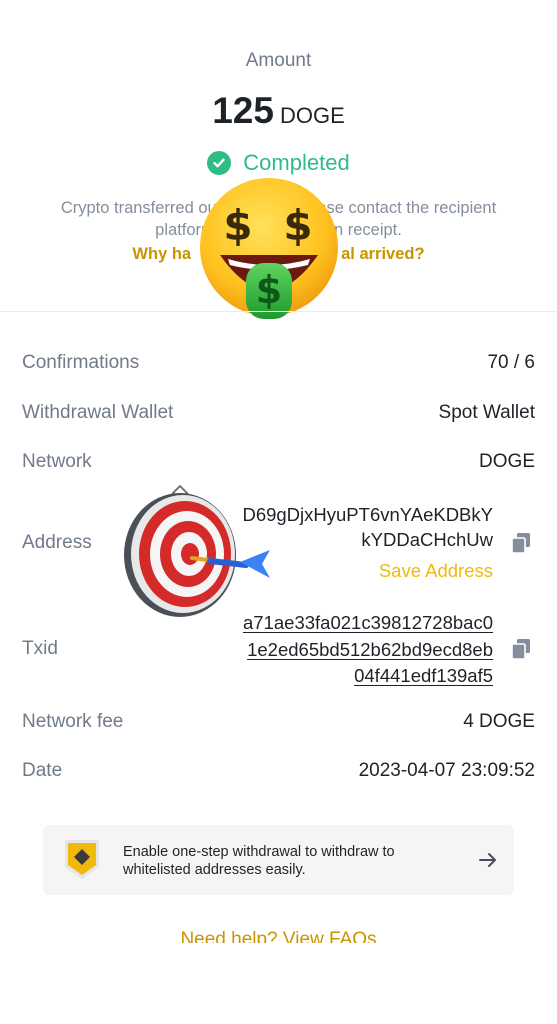 The height and width of the screenshot is (1024, 557). I want to click on address-label: Address, so click(57, 542).